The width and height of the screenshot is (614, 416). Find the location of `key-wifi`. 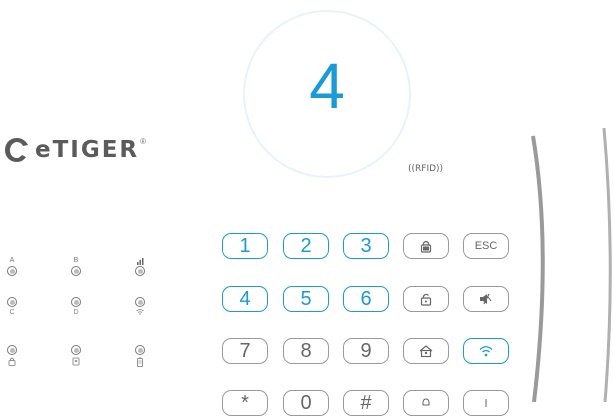

key-wifi is located at coordinates (486, 351).